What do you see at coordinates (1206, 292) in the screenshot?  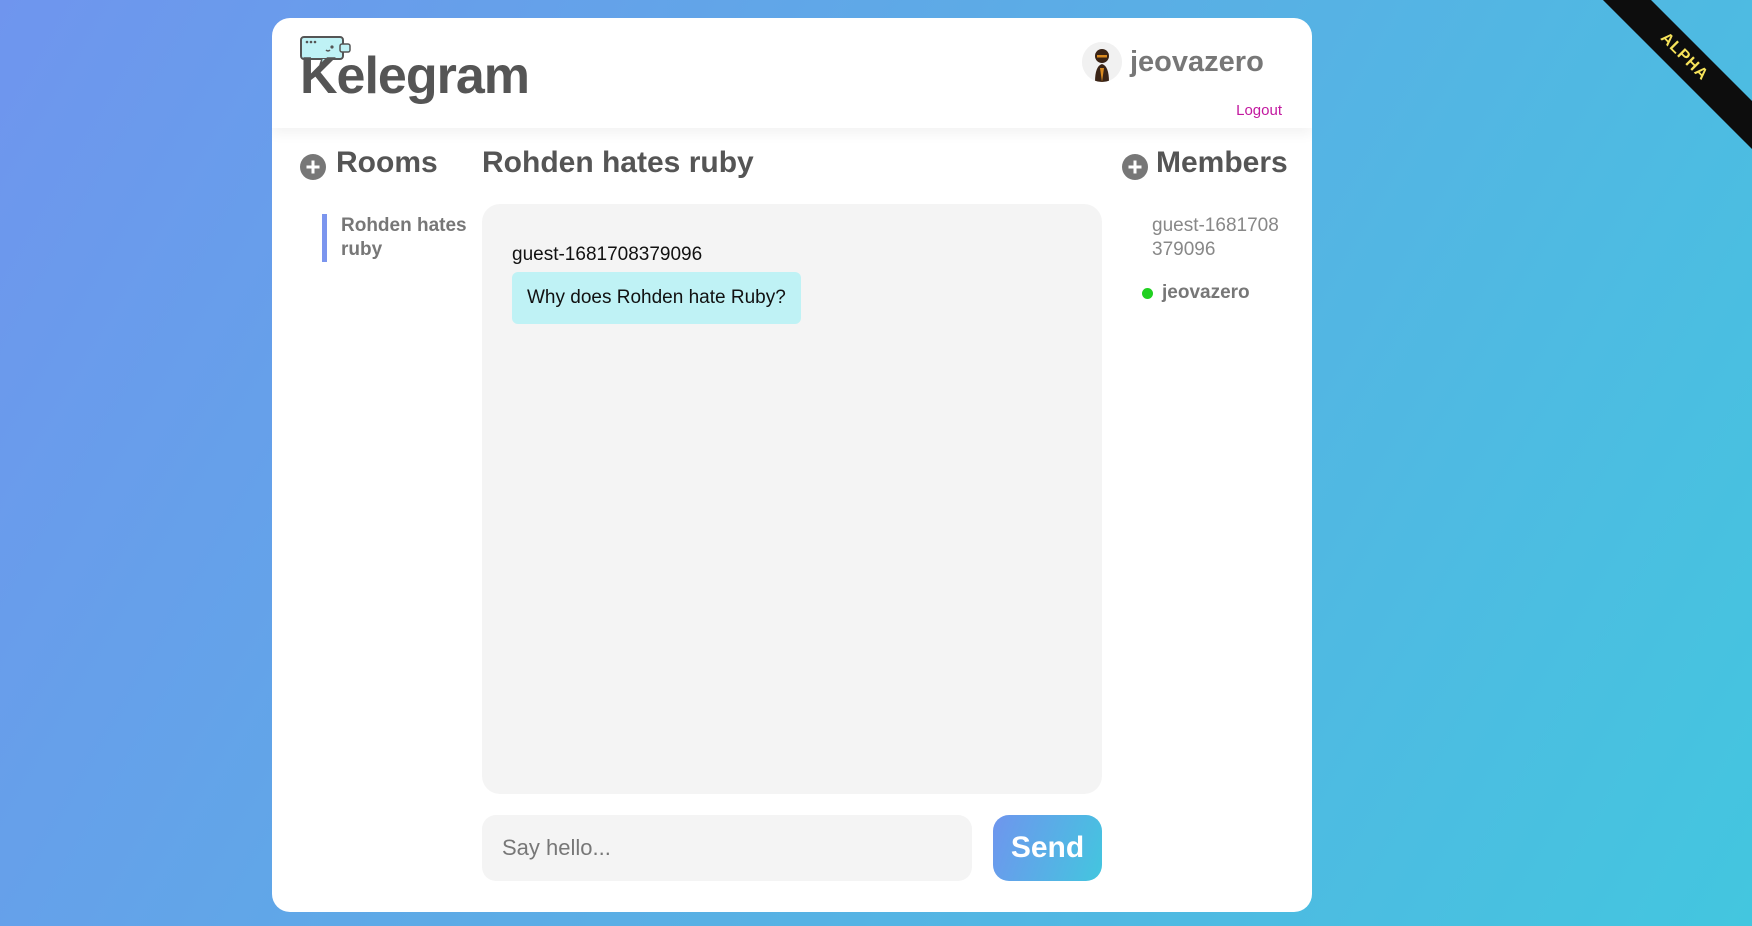 I see `member-item-jeovazero: jeovazero` at bounding box center [1206, 292].